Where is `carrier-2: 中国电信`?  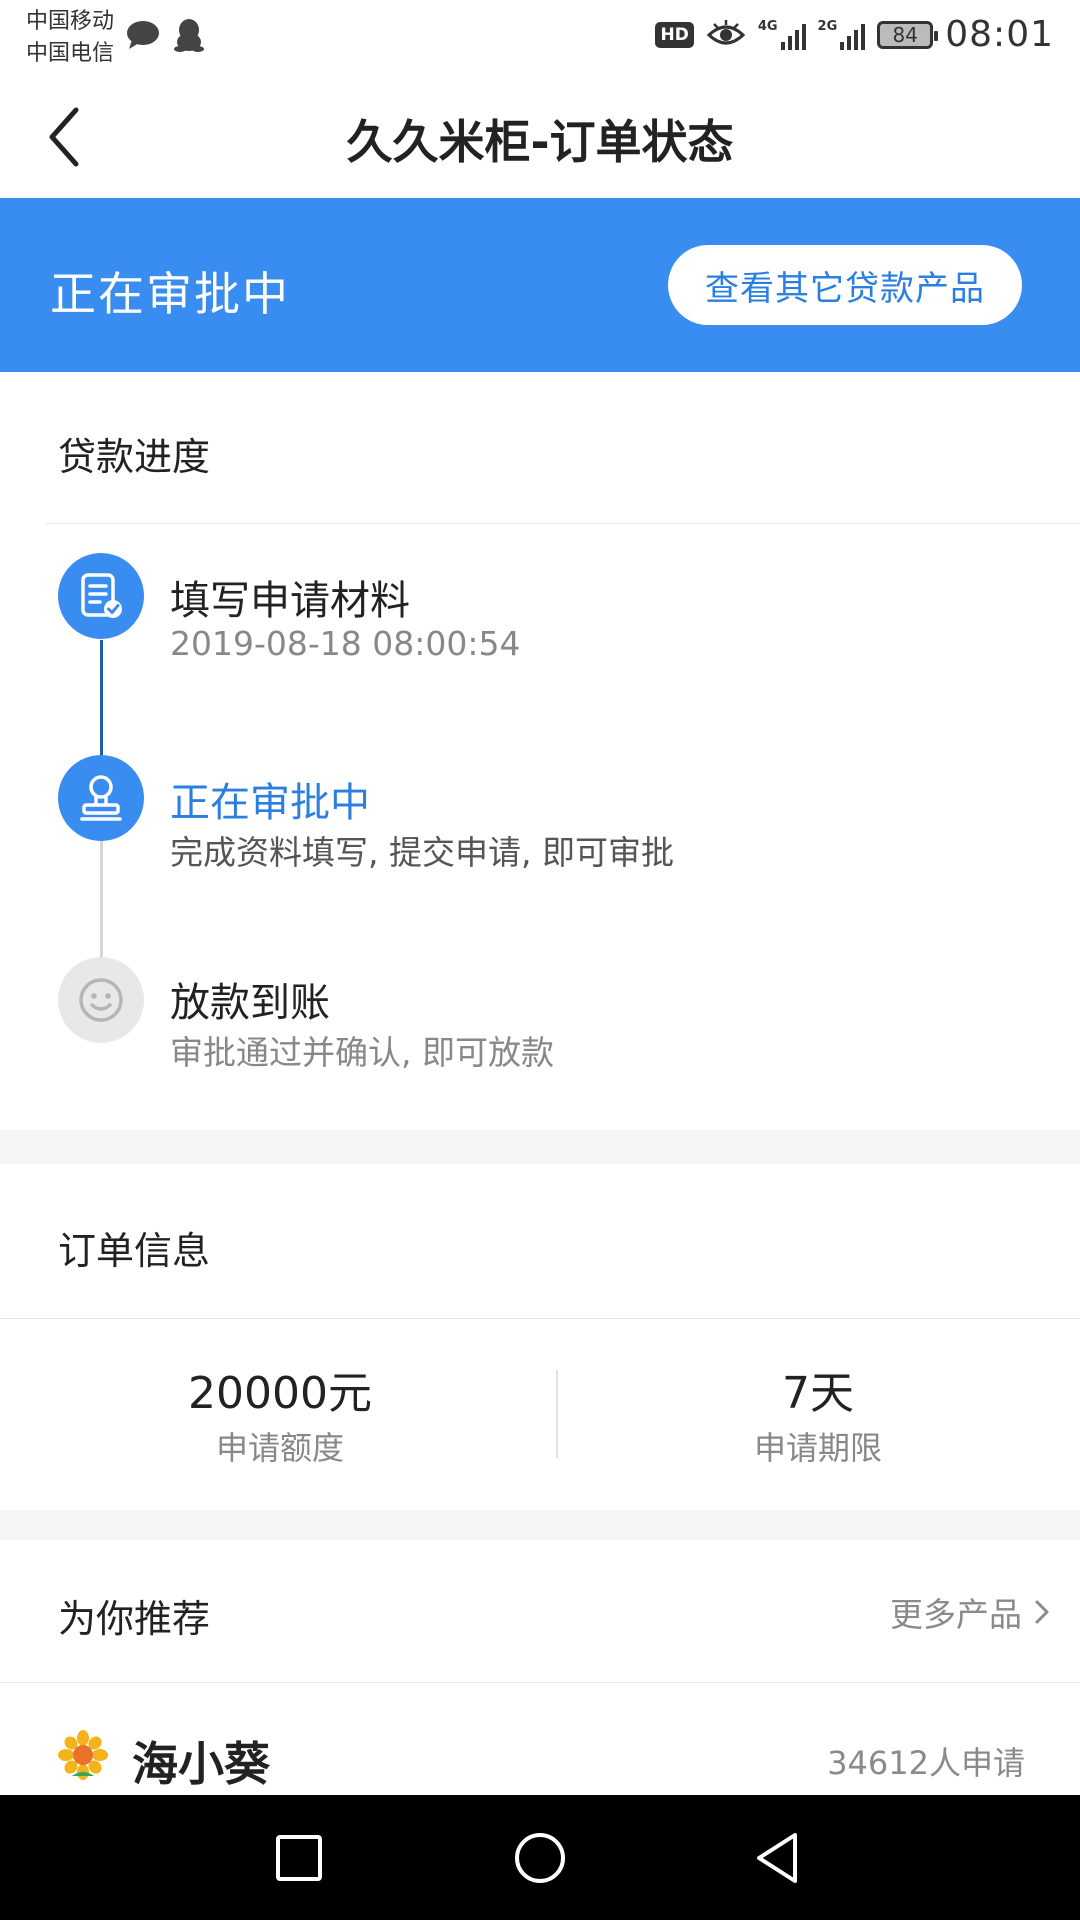
carrier-2: 中国电信 is located at coordinates (70, 53).